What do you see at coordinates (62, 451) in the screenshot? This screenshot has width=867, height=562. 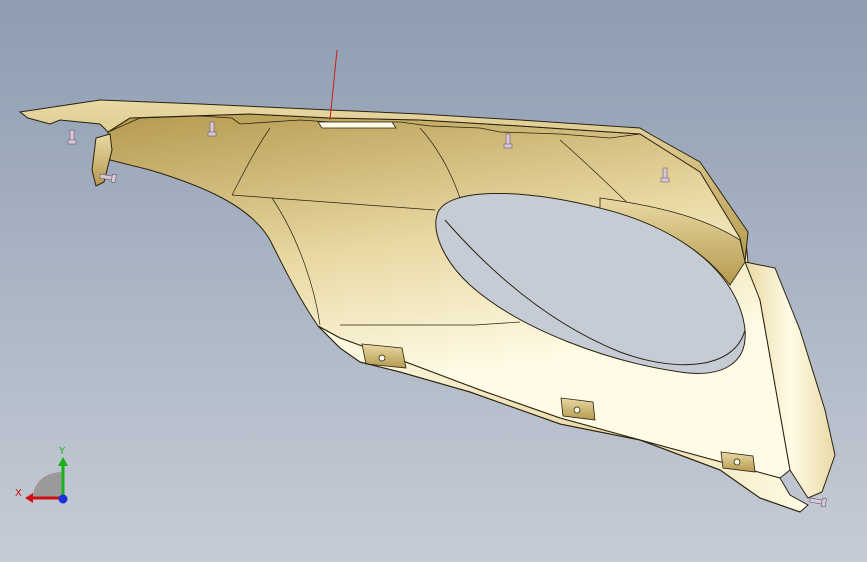 I see `triad-y-label: Y` at bounding box center [62, 451].